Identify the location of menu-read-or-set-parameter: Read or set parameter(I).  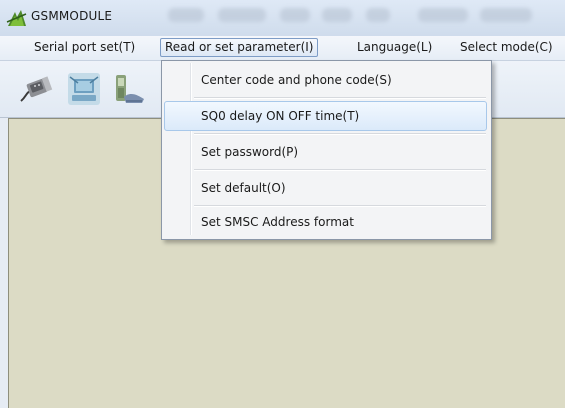
(239, 47).